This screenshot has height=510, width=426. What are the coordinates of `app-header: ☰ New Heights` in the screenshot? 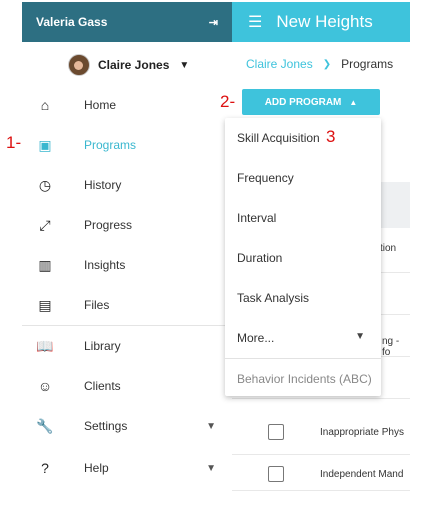 It's located at (321, 22).